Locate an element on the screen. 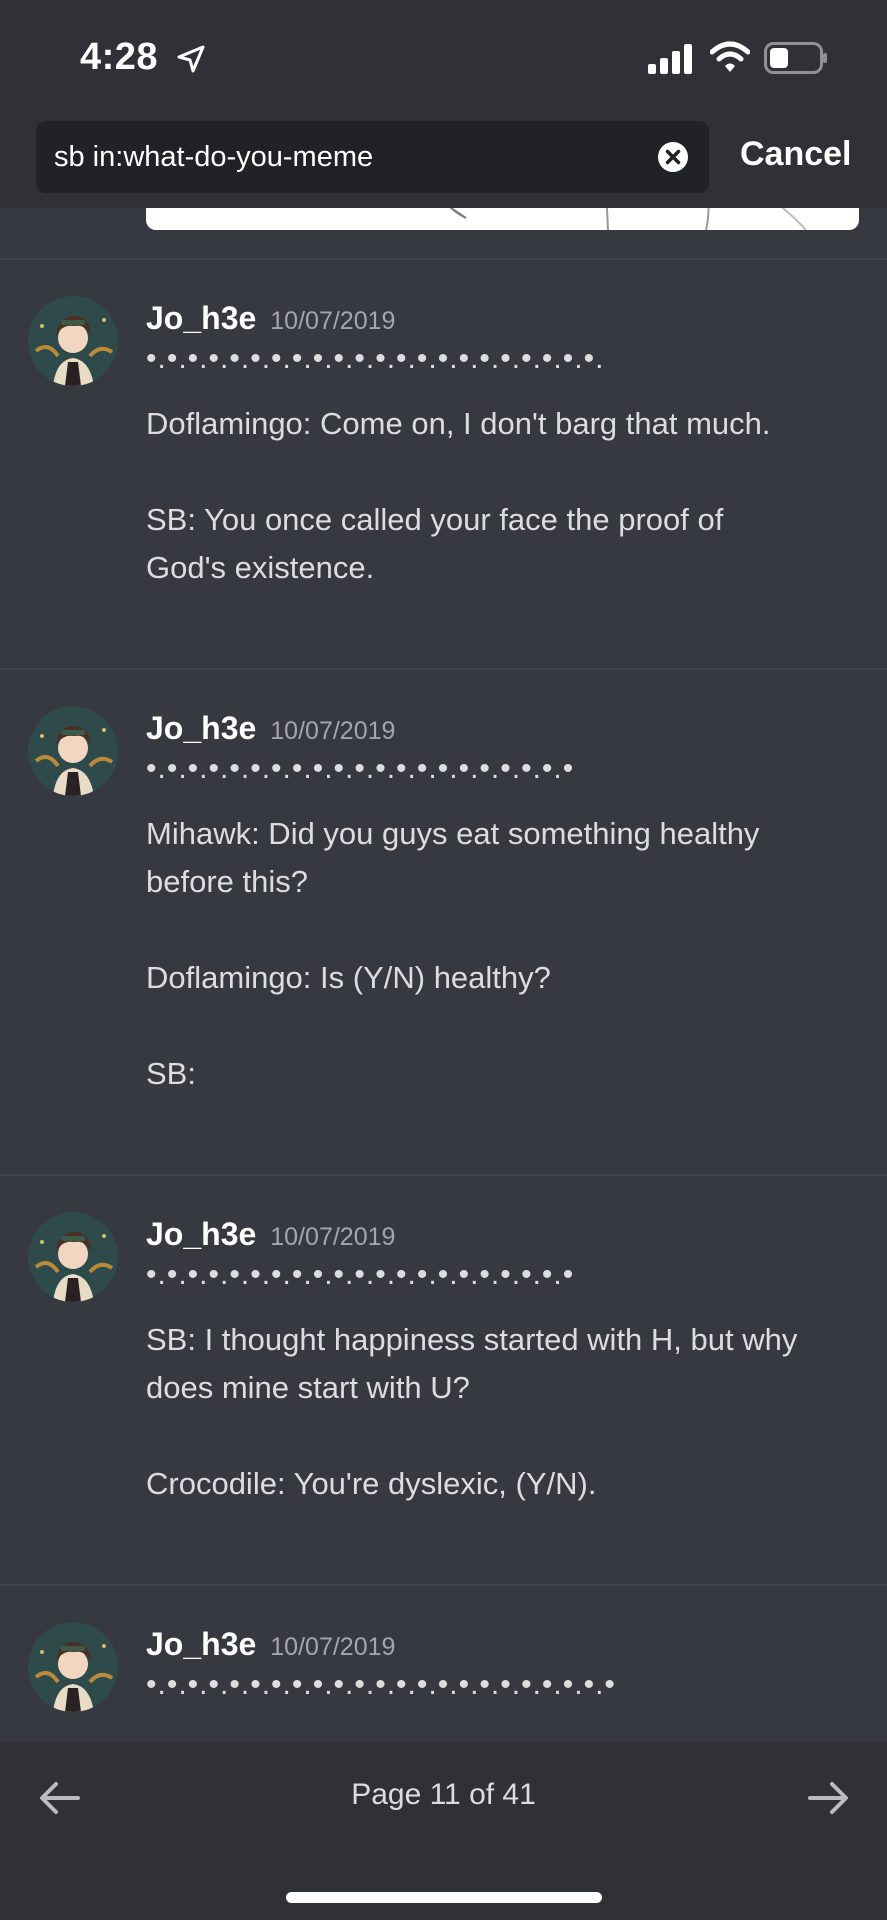  search-input: sb in:what-do-you-meme is located at coordinates (372, 157).